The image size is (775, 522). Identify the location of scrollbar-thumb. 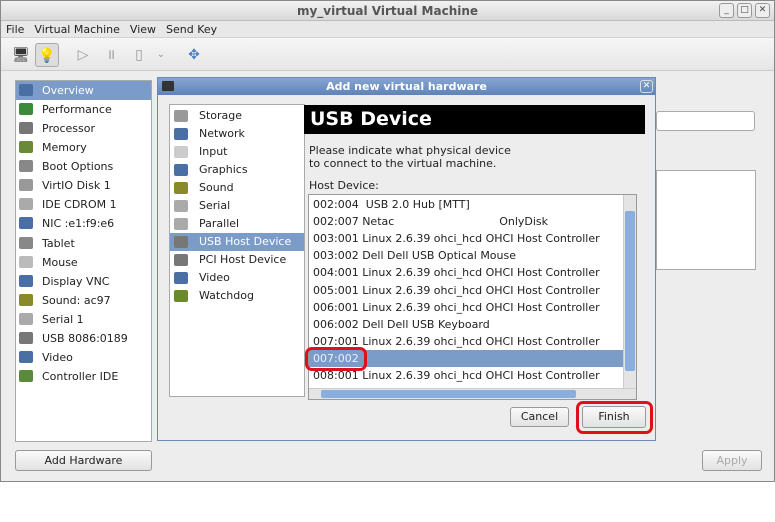
(630, 291).